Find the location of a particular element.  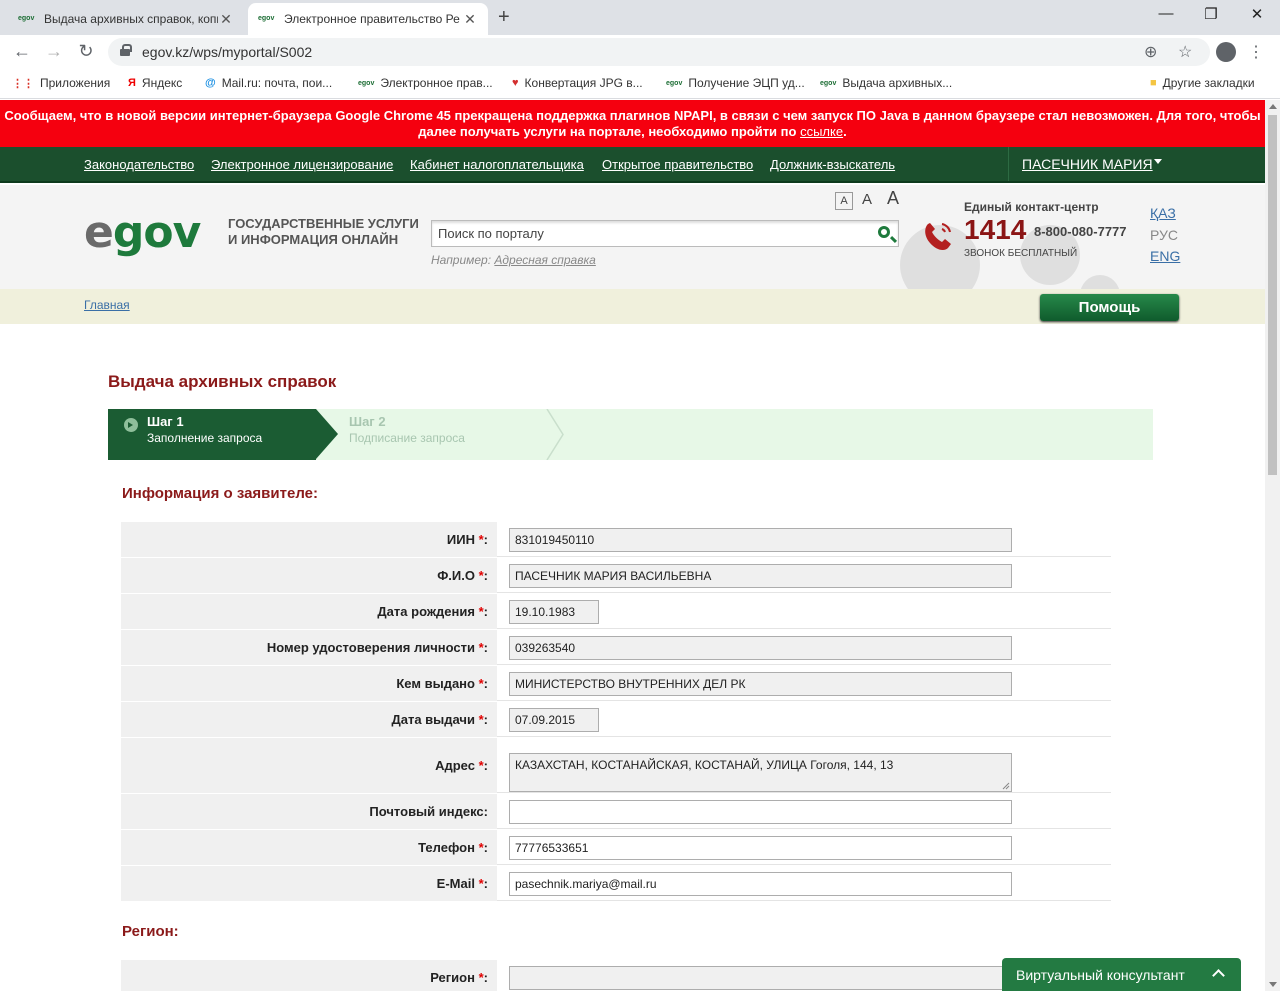

step-separator-icon is located at coordinates (555, 434).